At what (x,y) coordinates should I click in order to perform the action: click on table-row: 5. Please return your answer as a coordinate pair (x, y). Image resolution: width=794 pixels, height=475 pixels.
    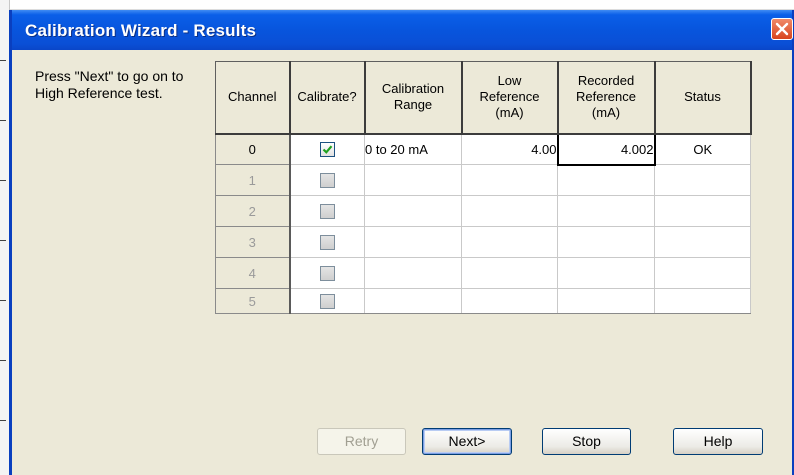
    Looking at the image, I should click on (483, 301).